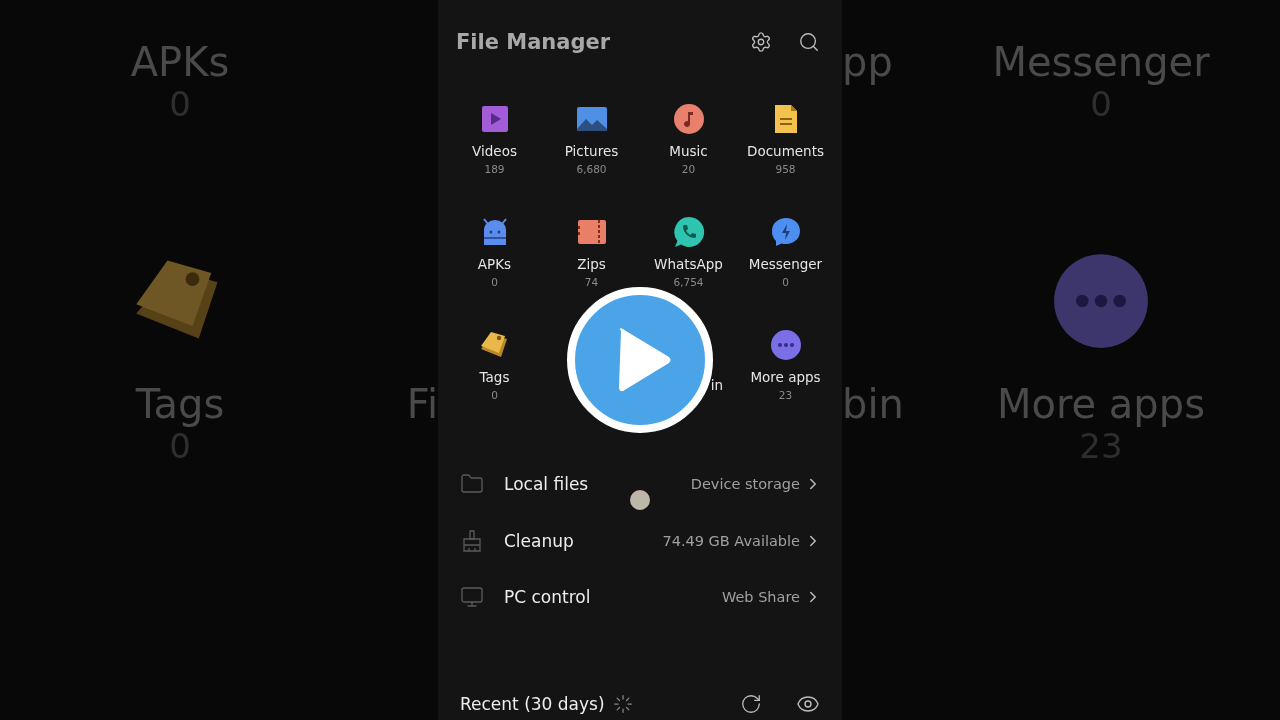 The width and height of the screenshot is (1280, 720). What do you see at coordinates (645, 360) in the screenshot?
I see `play-icon` at bounding box center [645, 360].